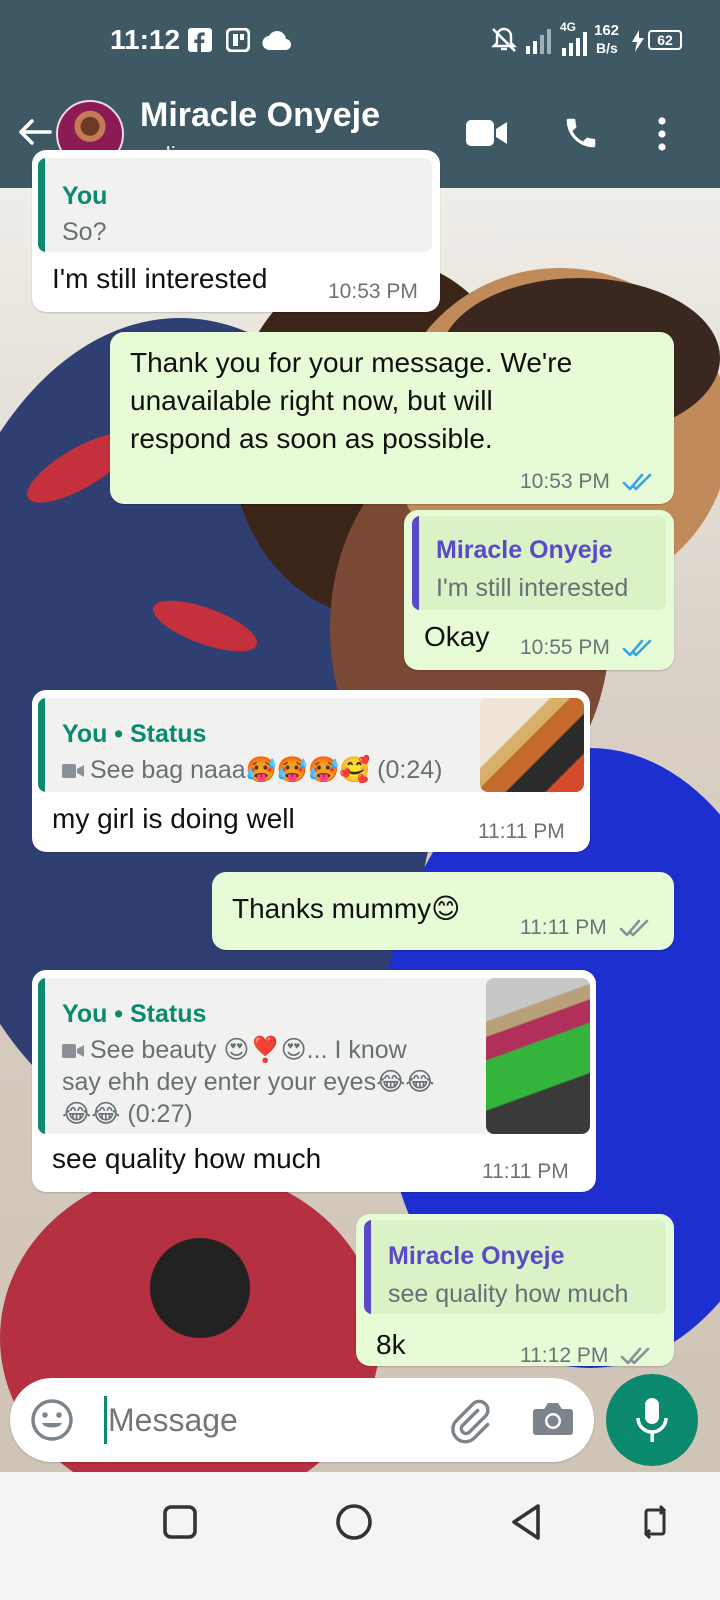 This screenshot has height=1600, width=720. I want to click on attach-icon, so click(469, 1421).